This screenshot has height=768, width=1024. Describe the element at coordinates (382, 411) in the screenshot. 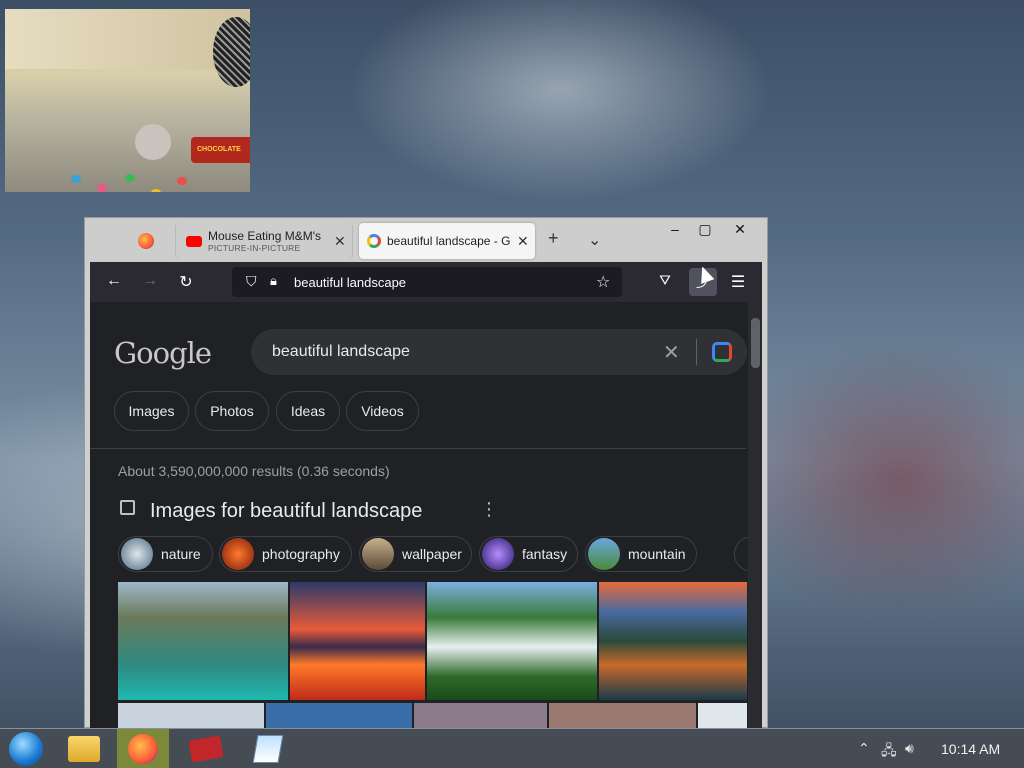

I see `filter-videos: Videos` at that location.